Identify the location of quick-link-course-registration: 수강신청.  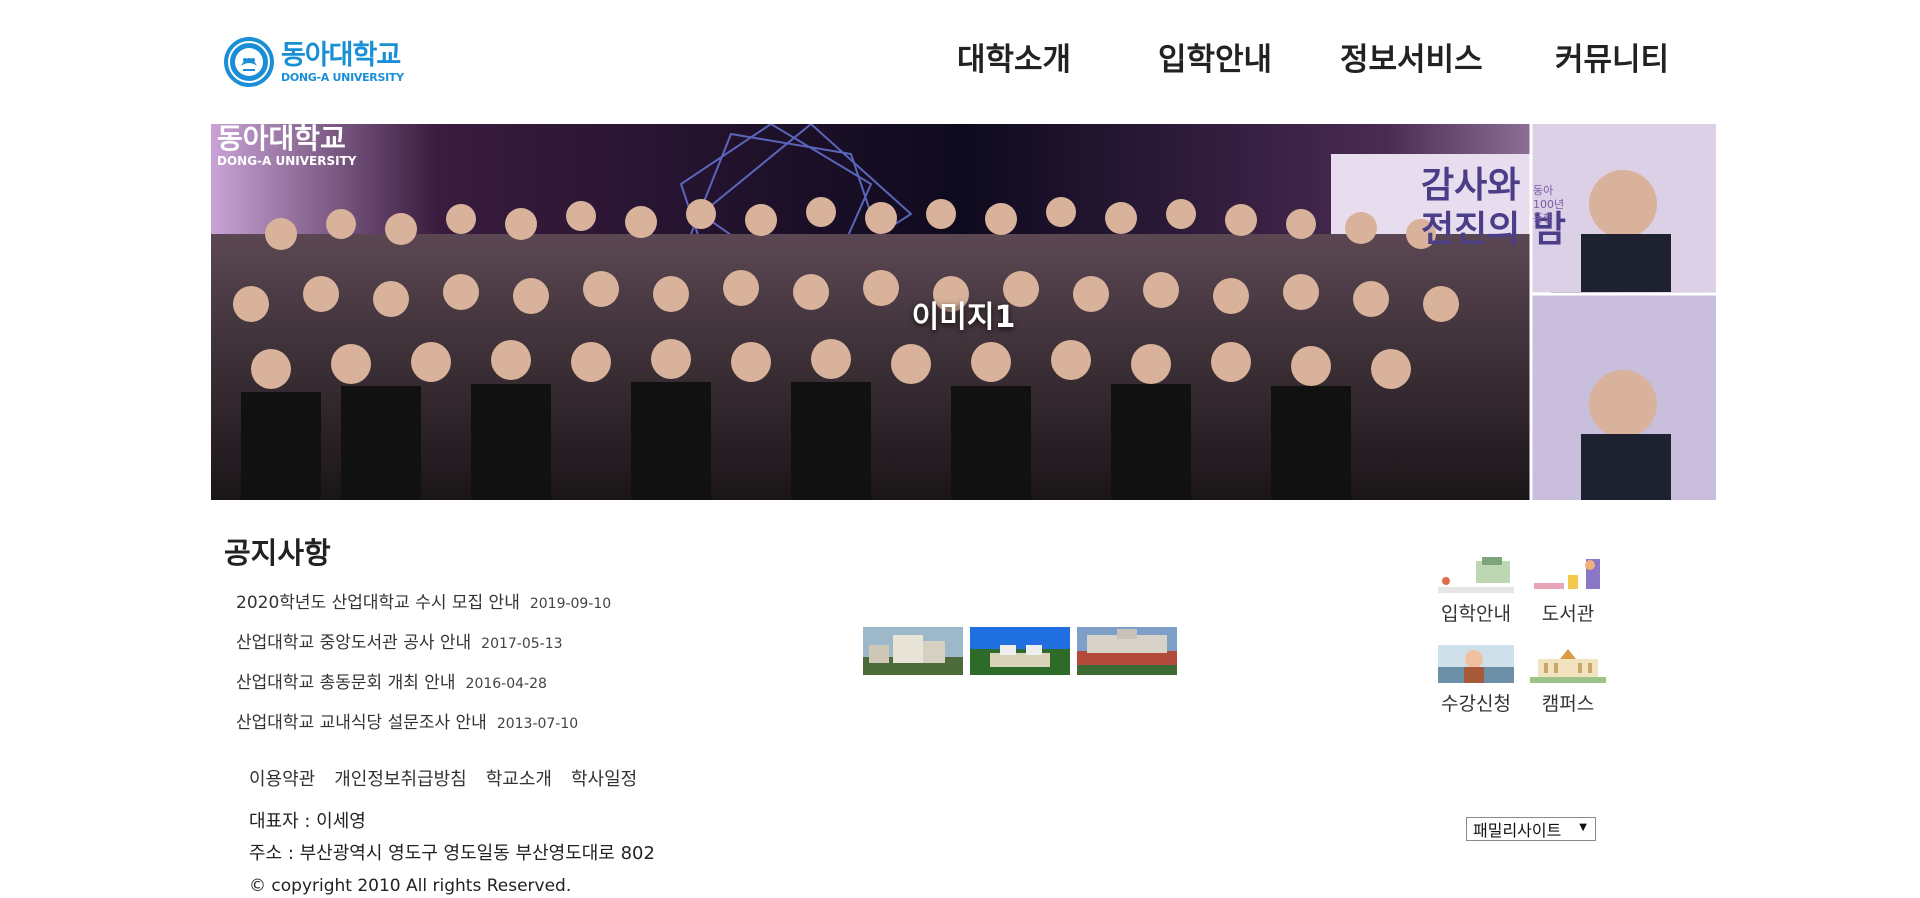
(1476, 680).